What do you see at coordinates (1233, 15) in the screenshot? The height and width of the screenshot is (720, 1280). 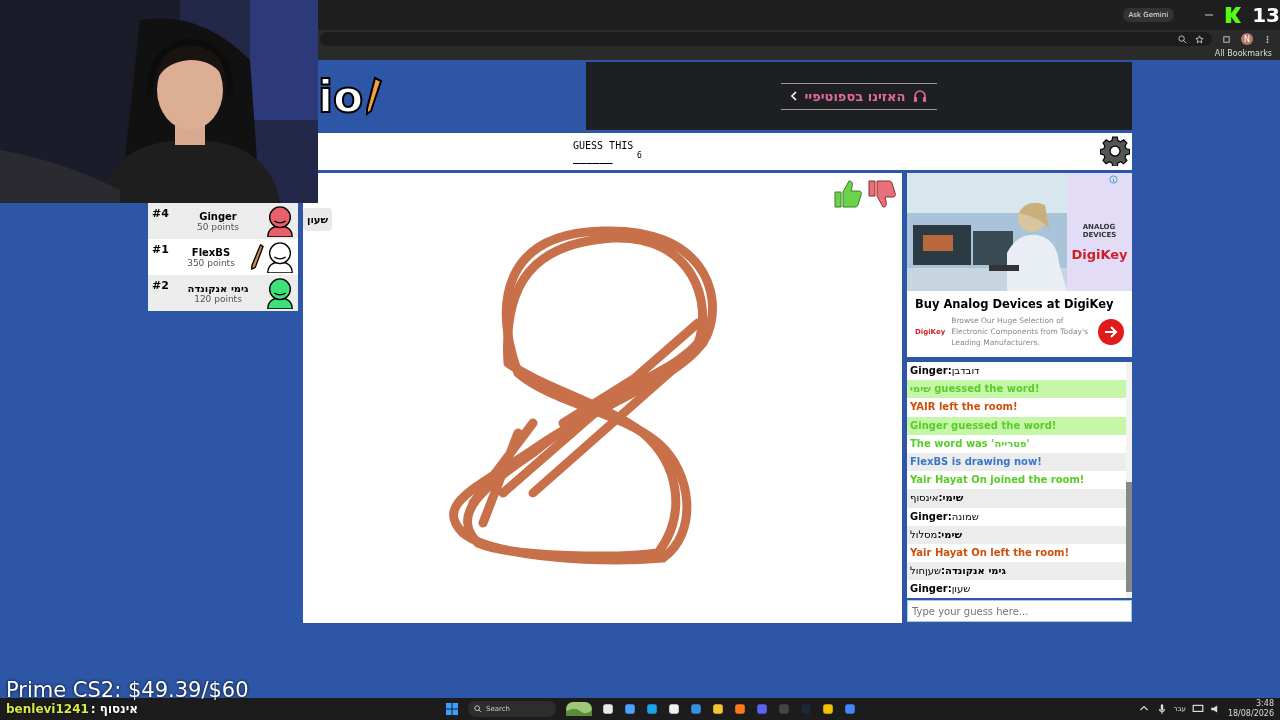 I see `k-logo-icon` at bounding box center [1233, 15].